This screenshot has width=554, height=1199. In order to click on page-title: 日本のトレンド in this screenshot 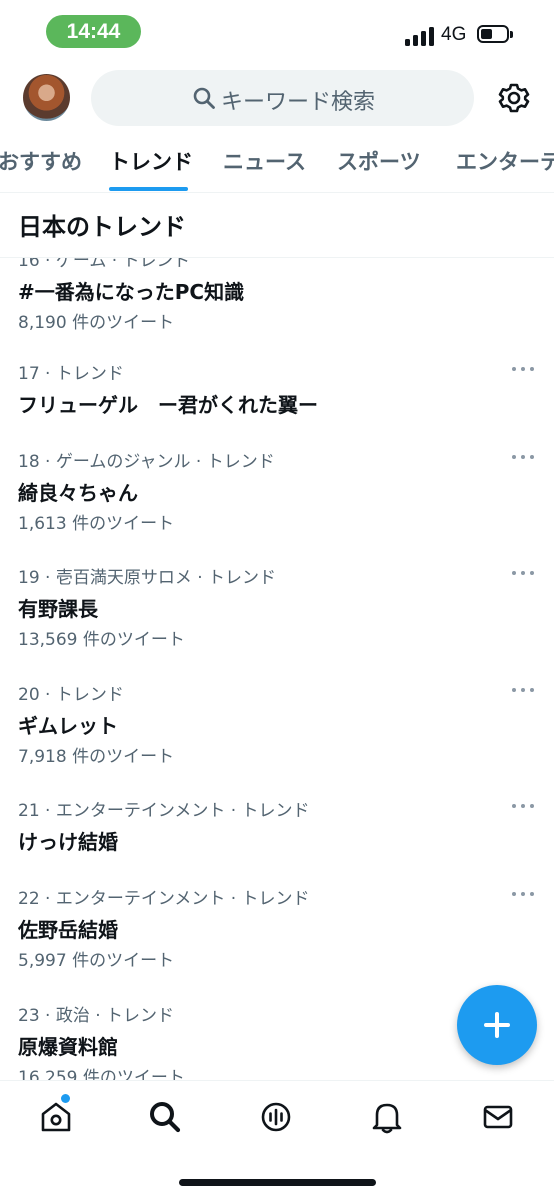, I will do `click(102, 227)`.